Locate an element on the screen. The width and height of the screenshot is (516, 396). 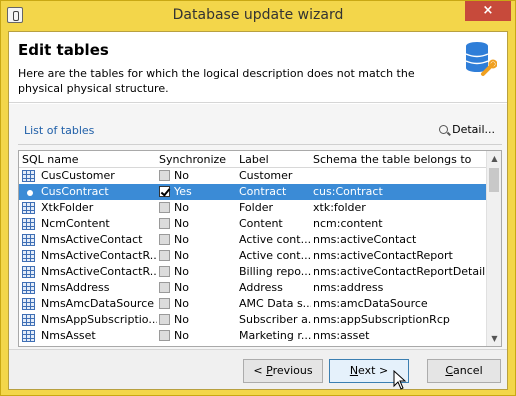
wizard-footer: < Previous Next > Cancel is located at coordinates (258, 369).